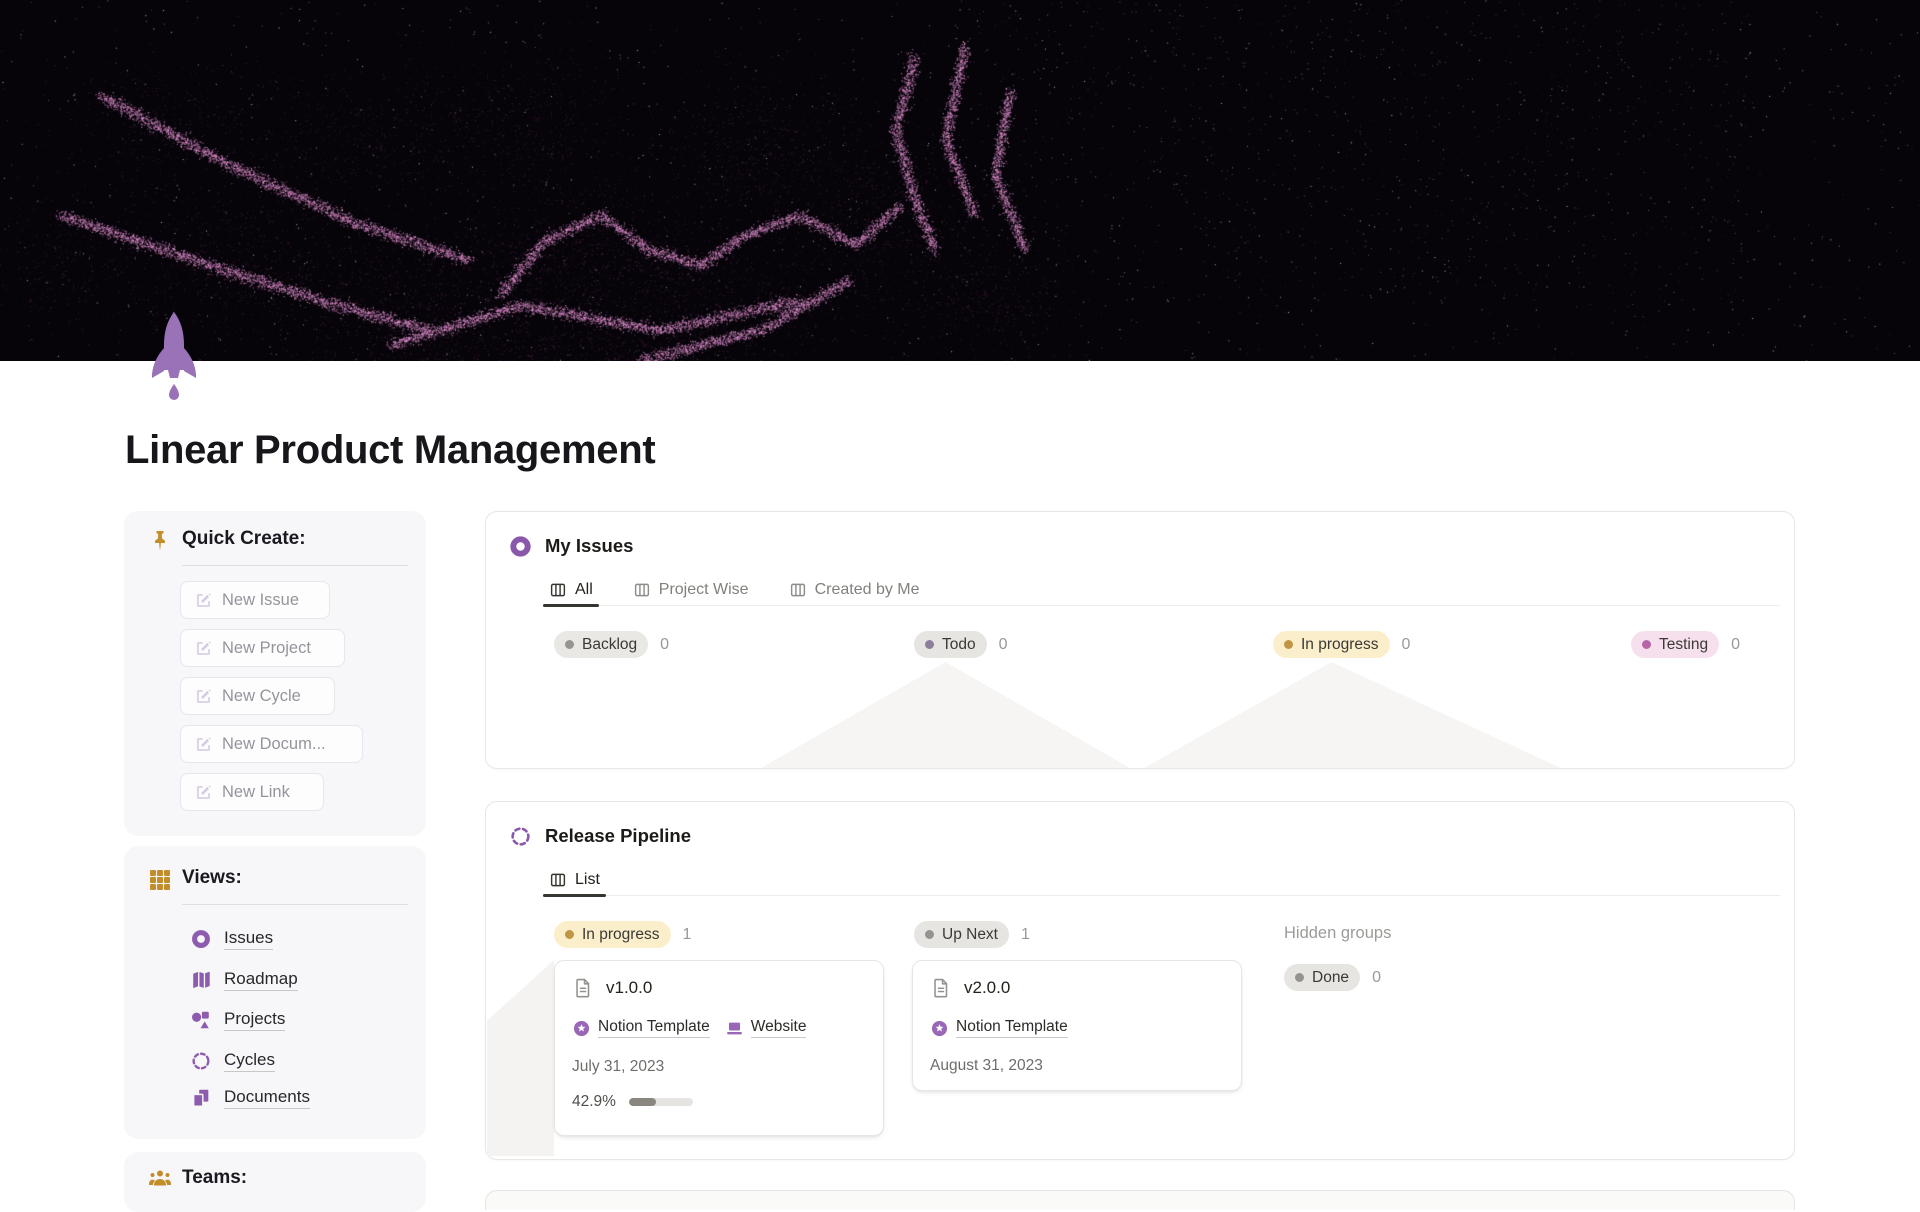 This screenshot has width=1920, height=1212. I want to click on tab-label: Project Wise, so click(703, 589).